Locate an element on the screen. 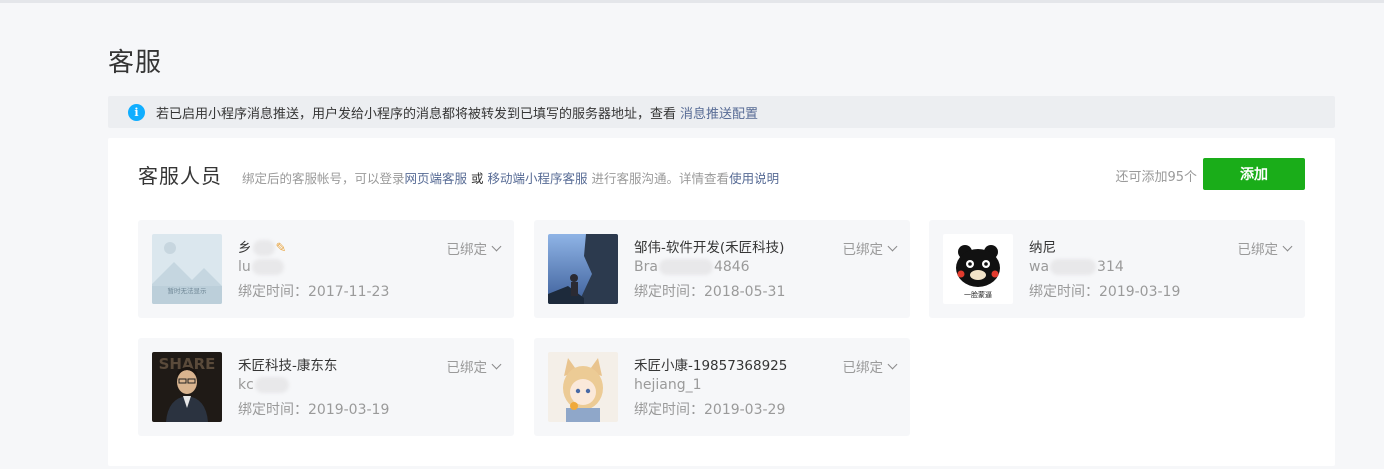 Image resolution: width=1384 pixels, height=469 pixels. desc-middle: 进行客服沟通。详情查看 is located at coordinates (660, 178).